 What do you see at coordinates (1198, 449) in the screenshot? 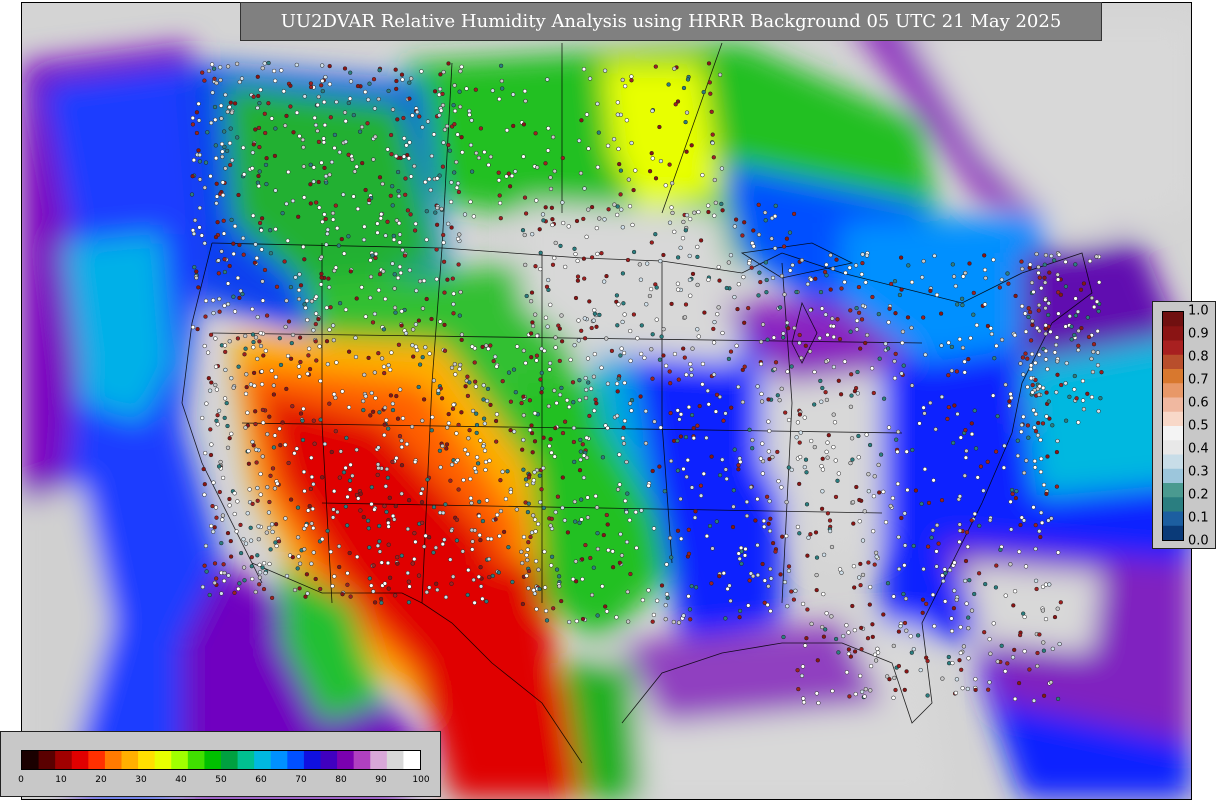
I see `obs-tick-label: 0.4` at bounding box center [1198, 449].